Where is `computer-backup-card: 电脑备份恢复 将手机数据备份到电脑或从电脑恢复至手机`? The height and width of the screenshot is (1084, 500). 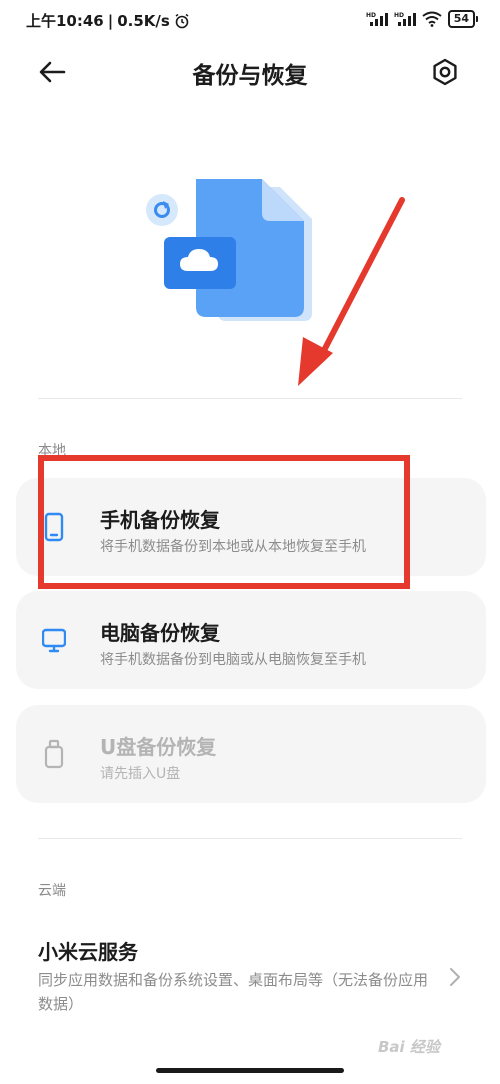 computer-backup-card: 电脑备份恢复 将手机数据备份到电脑或从电脑恢复至手机 is located at coordinates (251, 640).